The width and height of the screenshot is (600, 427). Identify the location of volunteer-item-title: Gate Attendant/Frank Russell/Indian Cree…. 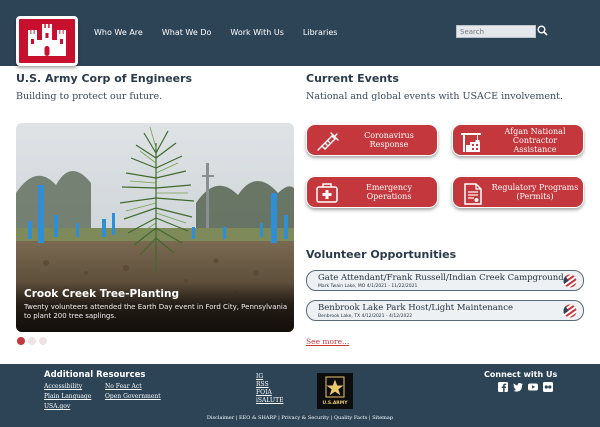
(441, 278).